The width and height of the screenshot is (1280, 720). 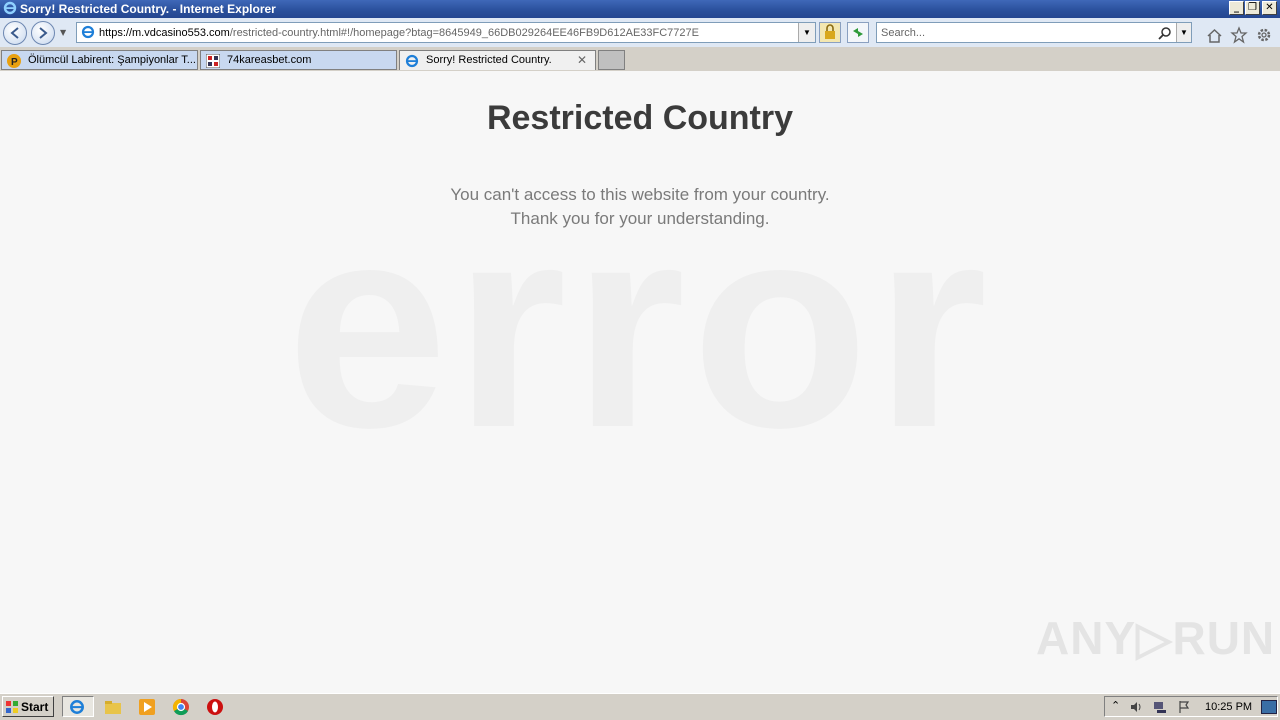 I want to click on lock-icon, so click(x=830, y=31).